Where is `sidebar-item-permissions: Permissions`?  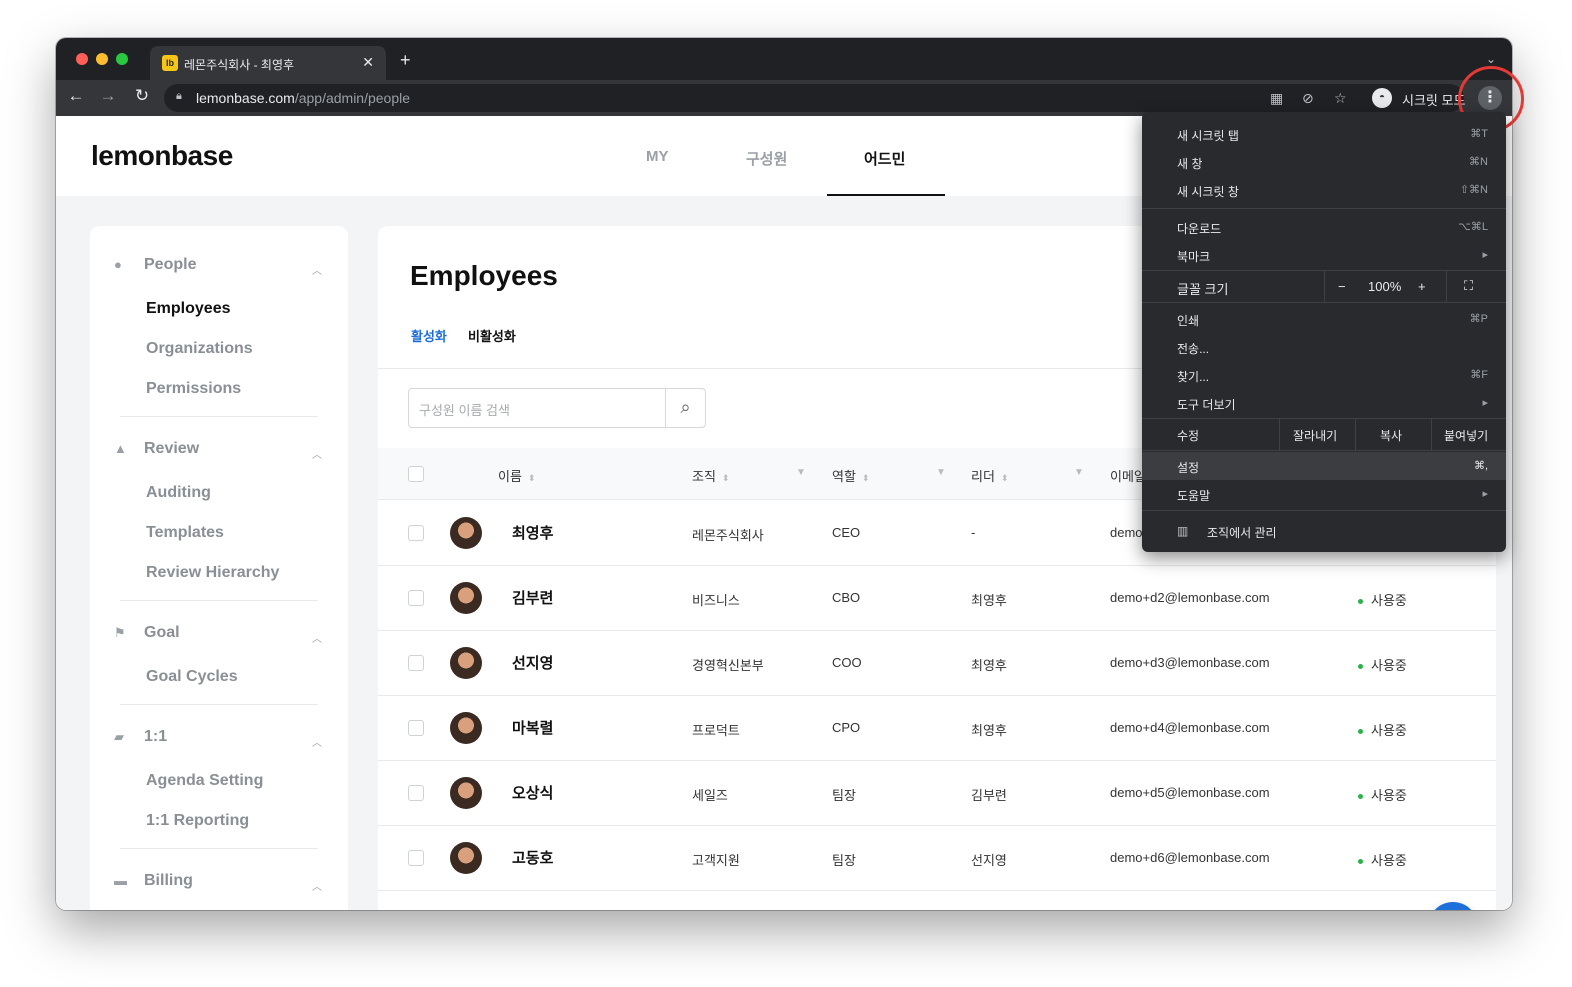
sidebar-item-permissions: Permissions is located at coordinates (193, 389).